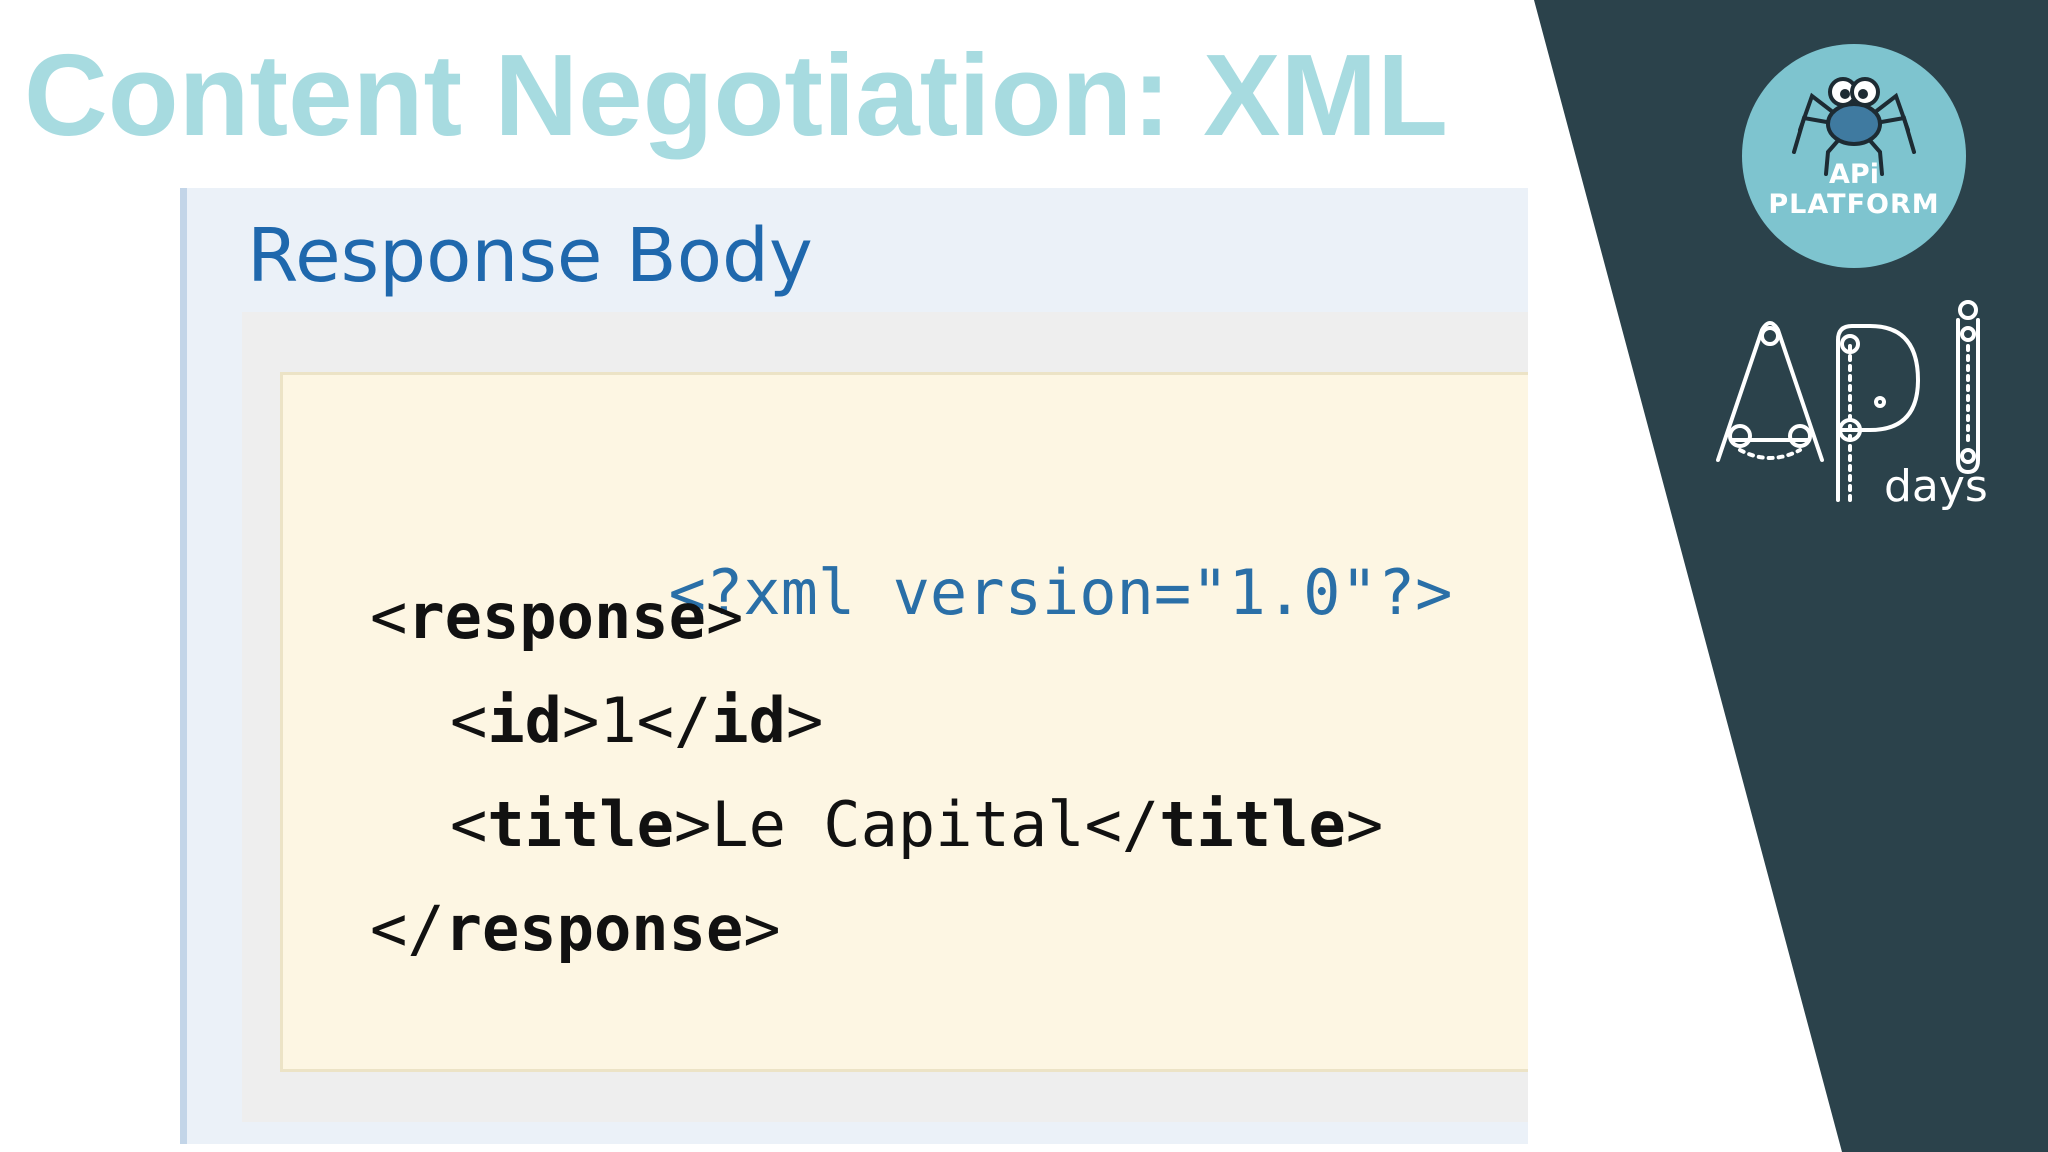  I want to click on xml-declaration: <?xml version="1.0"?>, so click(1060, 592).